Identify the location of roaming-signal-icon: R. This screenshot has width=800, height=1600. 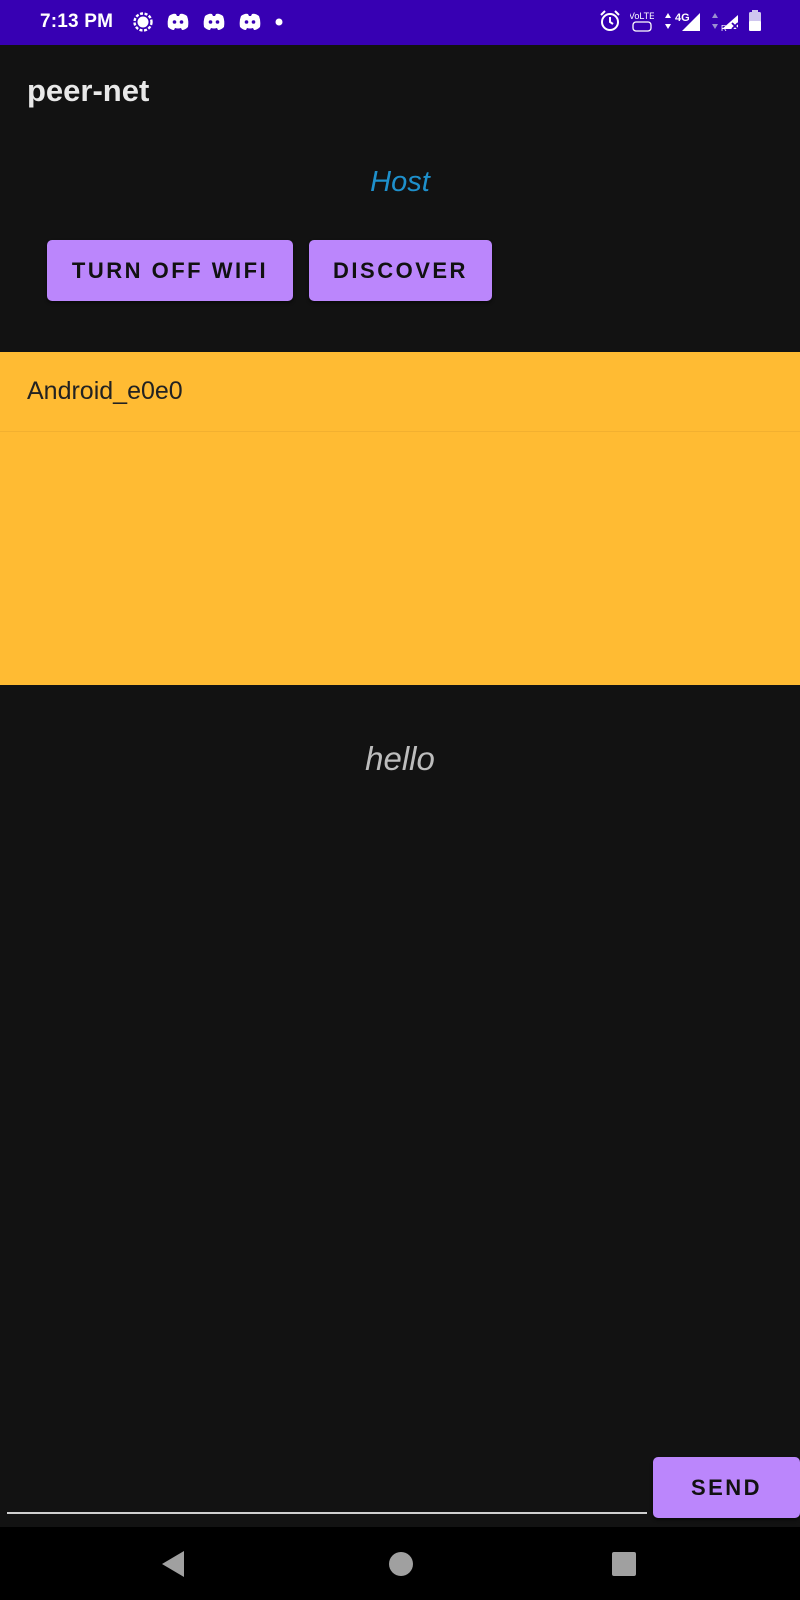
(725, 21).